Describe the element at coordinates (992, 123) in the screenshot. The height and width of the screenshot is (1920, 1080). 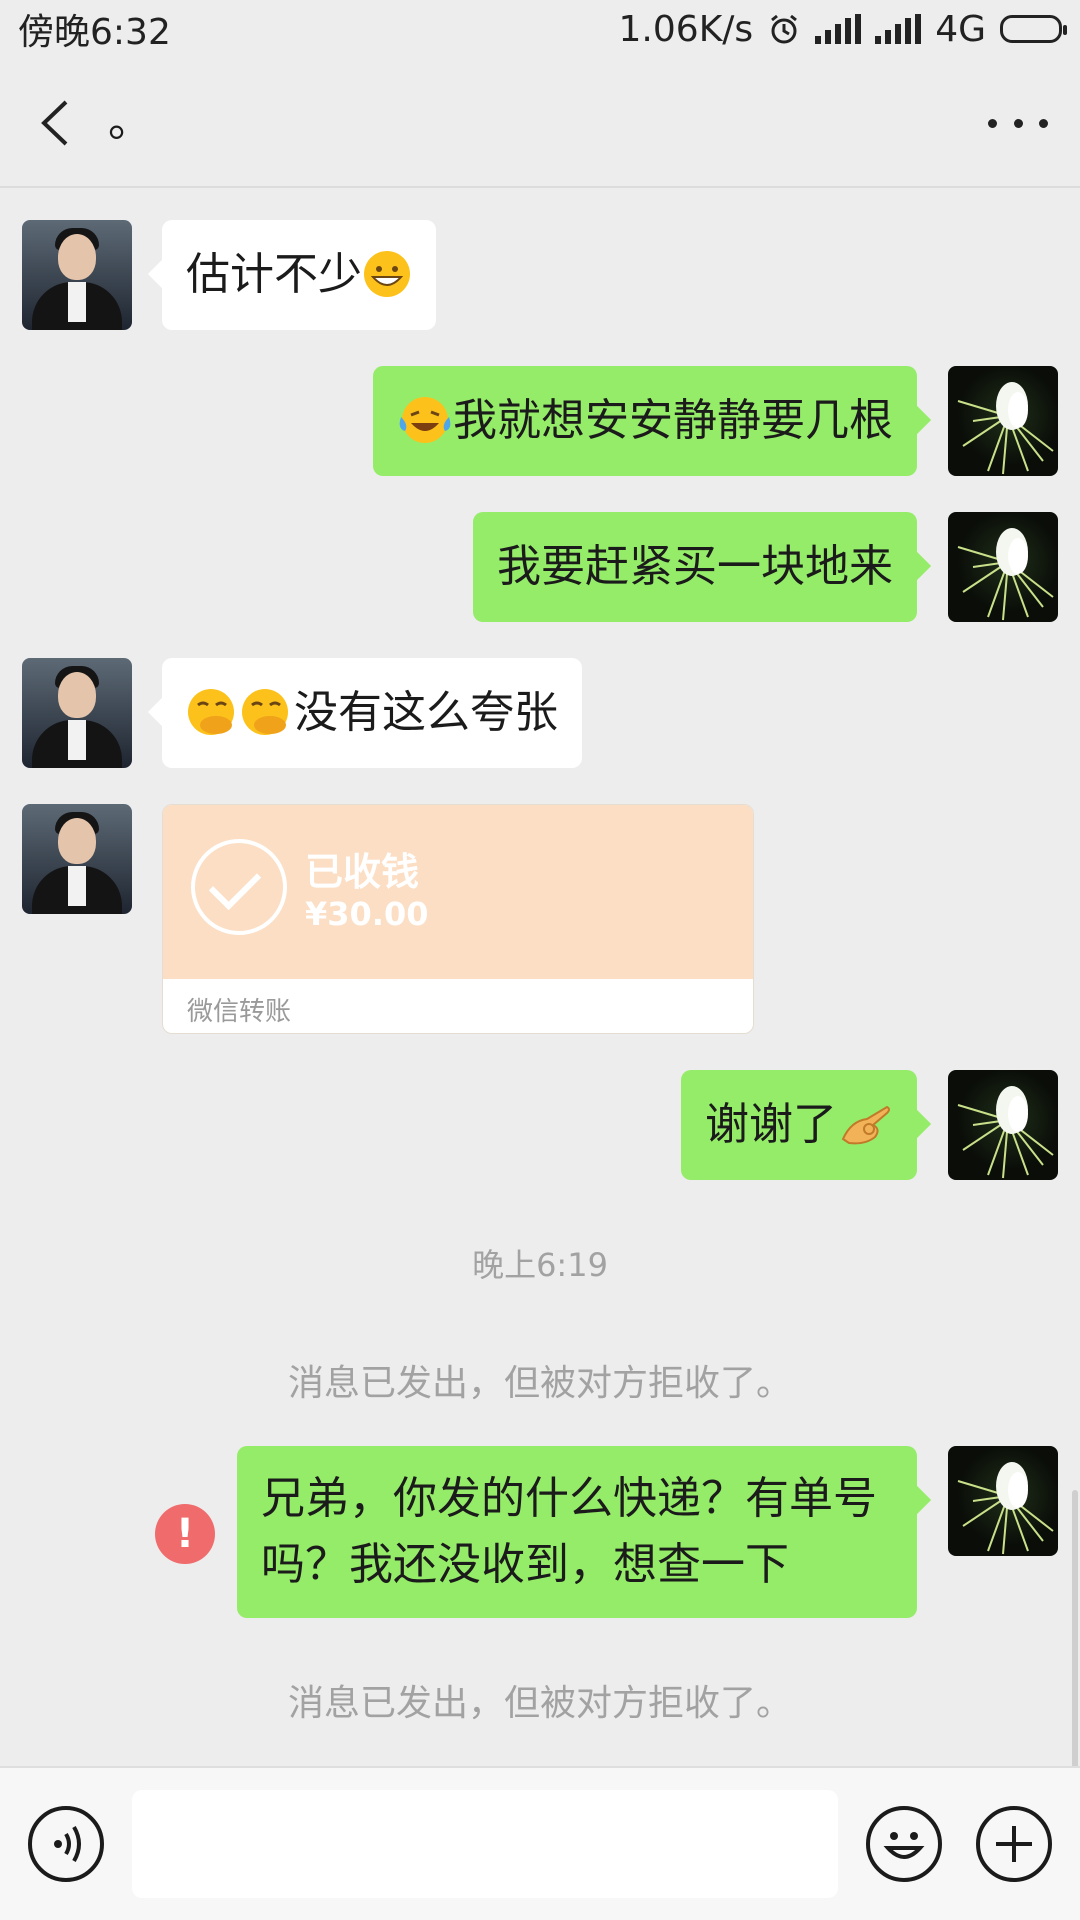
I see `more-icon` at that location.